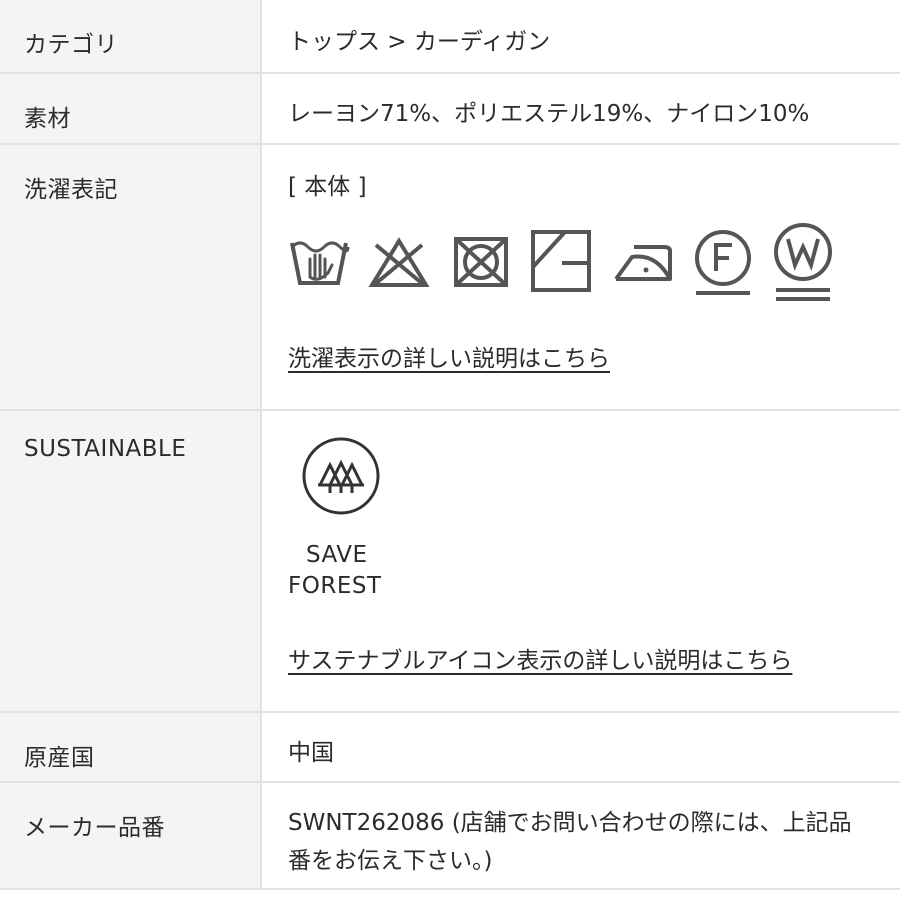 This screenshot has height=900, width=900. I want to click on material-row: 素材 レーヨン71%、ポリエステル19%、ナイロン10%, so click(450, 107).